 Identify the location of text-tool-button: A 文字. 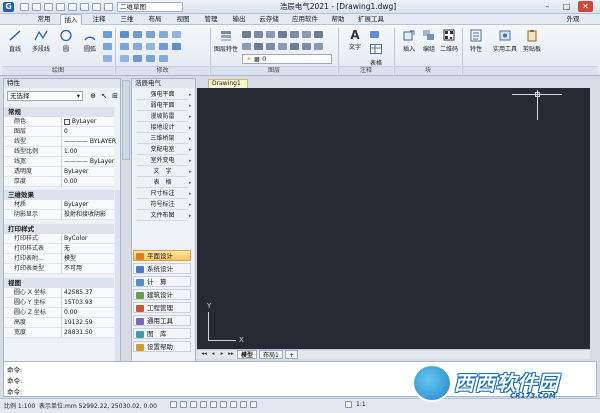
(355, 40).